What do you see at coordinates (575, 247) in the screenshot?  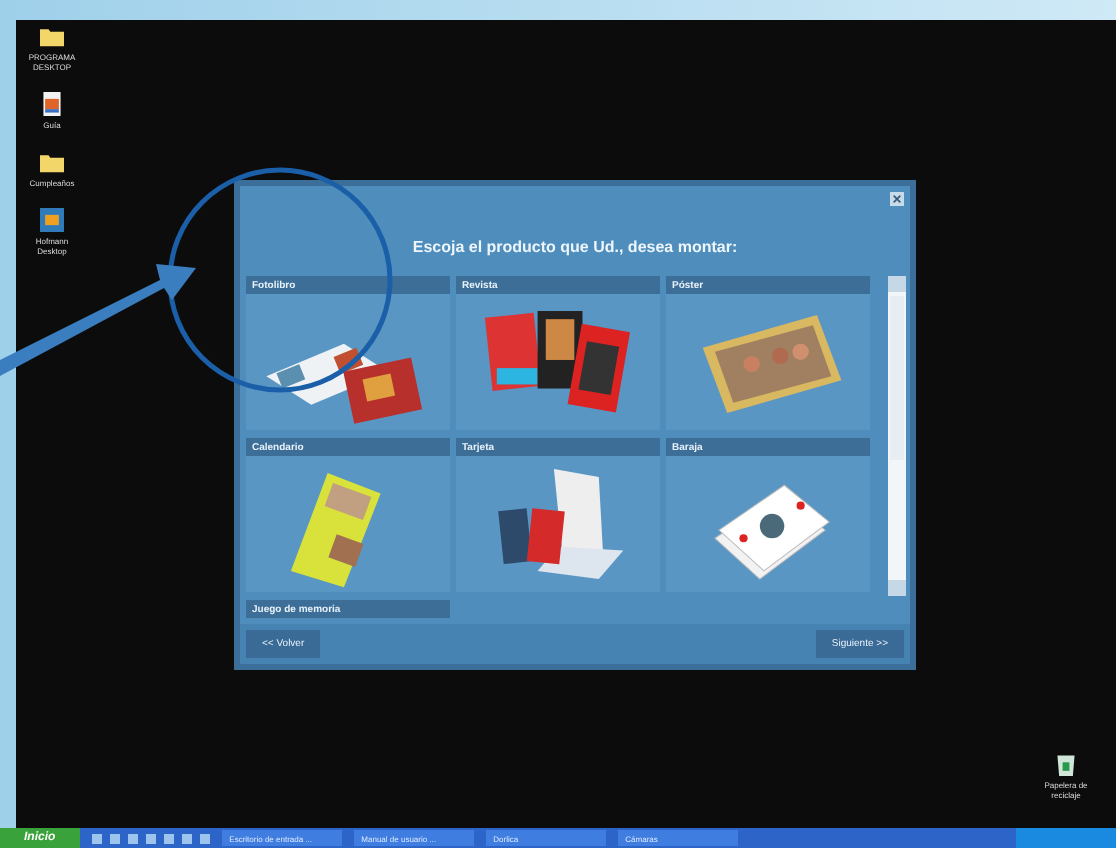 I see `dialog-title: Escoja el producto que Ud., desea montar:` at bounding box center [575, 247].